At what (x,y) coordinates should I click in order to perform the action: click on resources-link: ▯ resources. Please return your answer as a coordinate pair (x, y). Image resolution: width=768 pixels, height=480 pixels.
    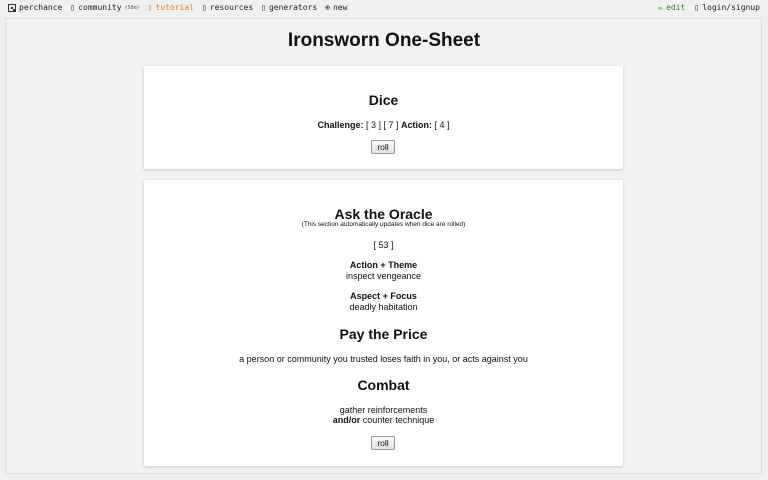
    Looking at the image, I should click on (227, 7).